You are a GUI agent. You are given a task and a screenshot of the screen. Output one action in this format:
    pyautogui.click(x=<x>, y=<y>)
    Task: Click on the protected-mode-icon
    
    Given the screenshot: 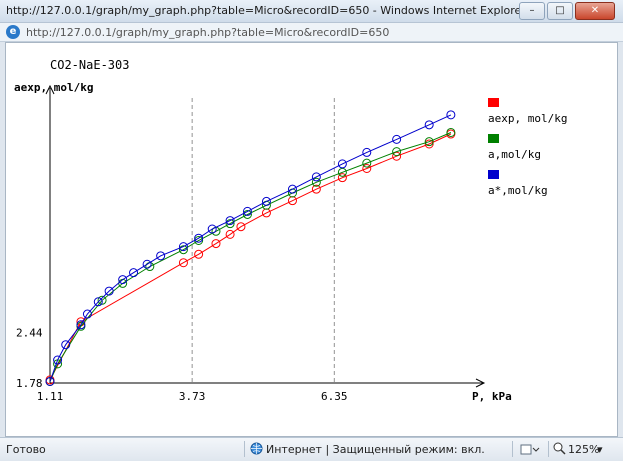 What is the action you would take?
    pyautogui.click(x=531, y=450)
    